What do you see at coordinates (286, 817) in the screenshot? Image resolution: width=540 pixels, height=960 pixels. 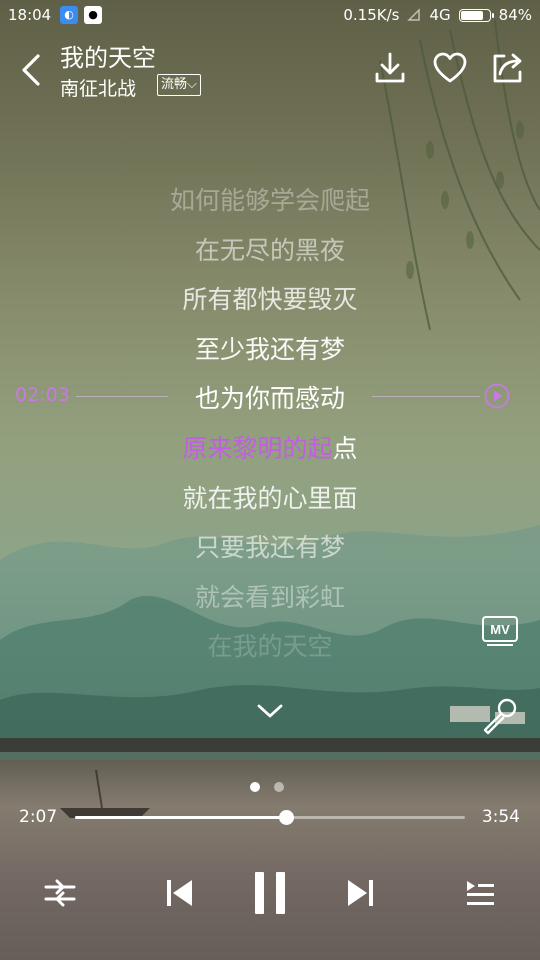 I see `progress-knob` at bounding box center [286, 817].